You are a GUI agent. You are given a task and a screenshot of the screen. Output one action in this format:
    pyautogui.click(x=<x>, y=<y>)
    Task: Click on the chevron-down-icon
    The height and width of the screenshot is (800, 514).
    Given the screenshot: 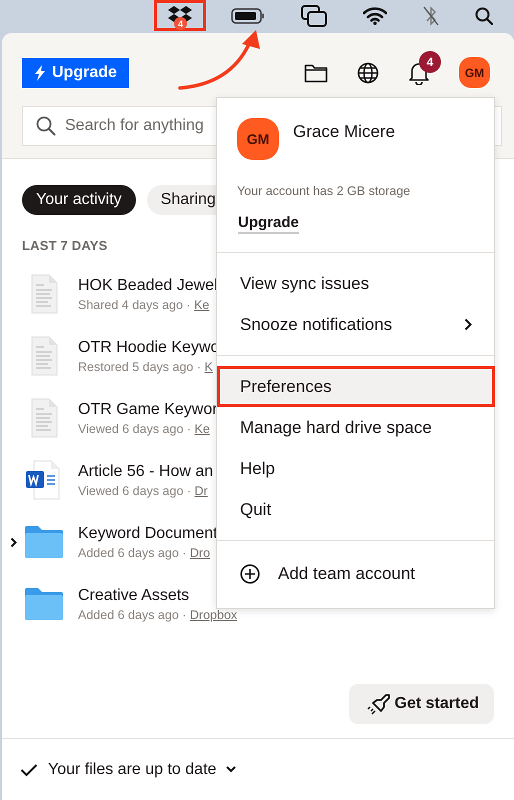 What is the action you would take?
    pyautogui.click(x=231, y=769)
    